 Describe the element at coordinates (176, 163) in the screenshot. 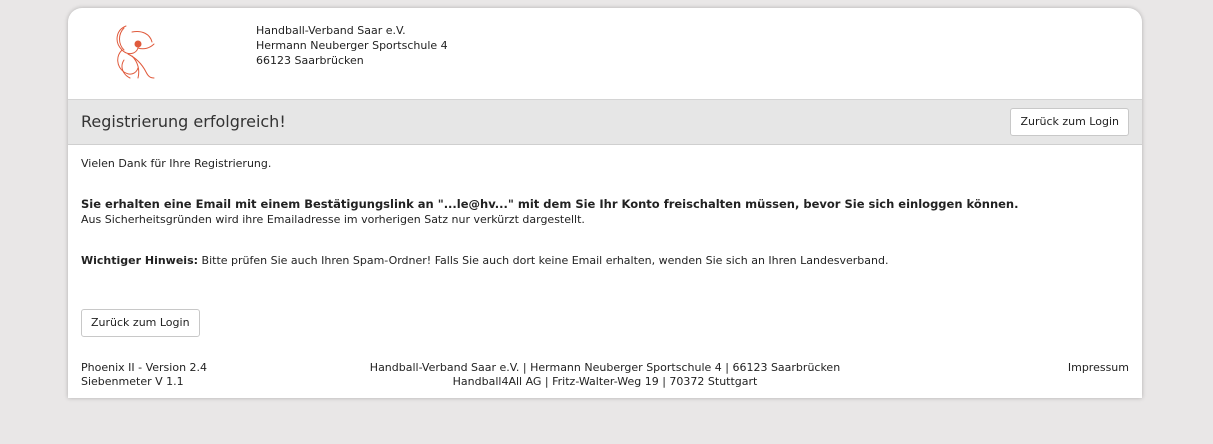

I see `thanks-text: Vielen Dank für Ihre Registrierung.` at that location.